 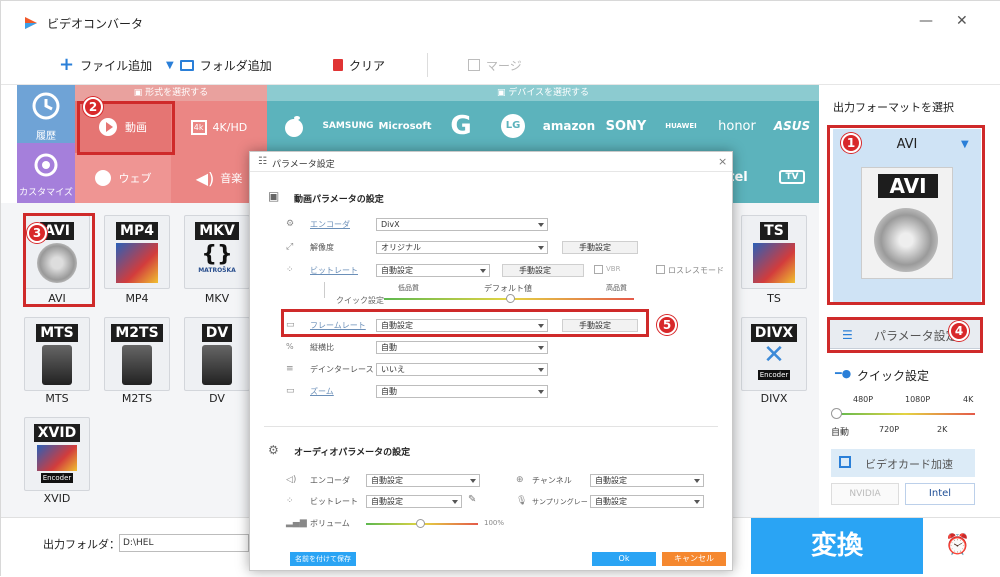 I want to click on samplerate-select: 自動設定, so click(x=647, y=501).